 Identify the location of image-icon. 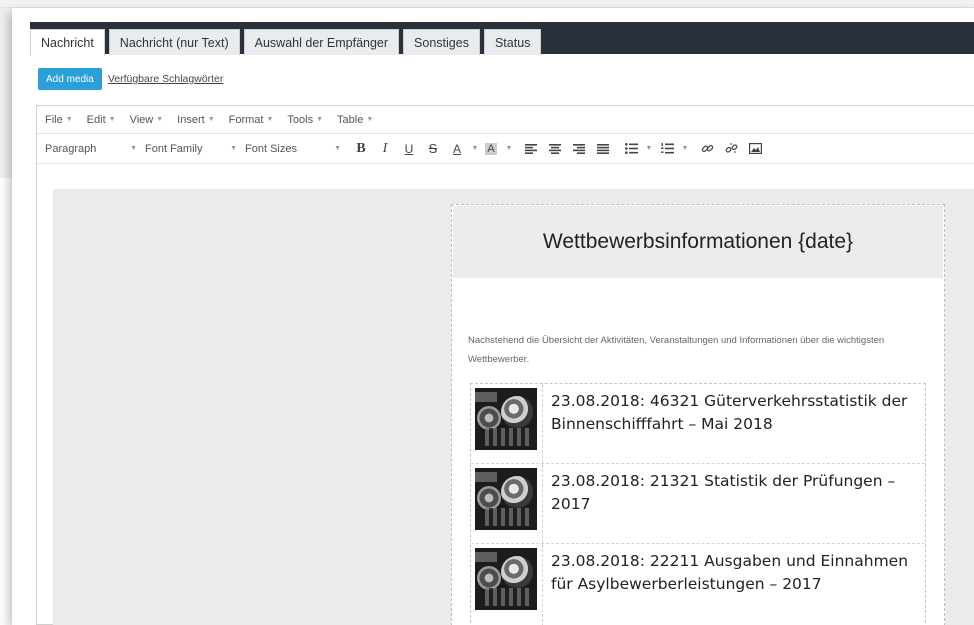
(755, 148).